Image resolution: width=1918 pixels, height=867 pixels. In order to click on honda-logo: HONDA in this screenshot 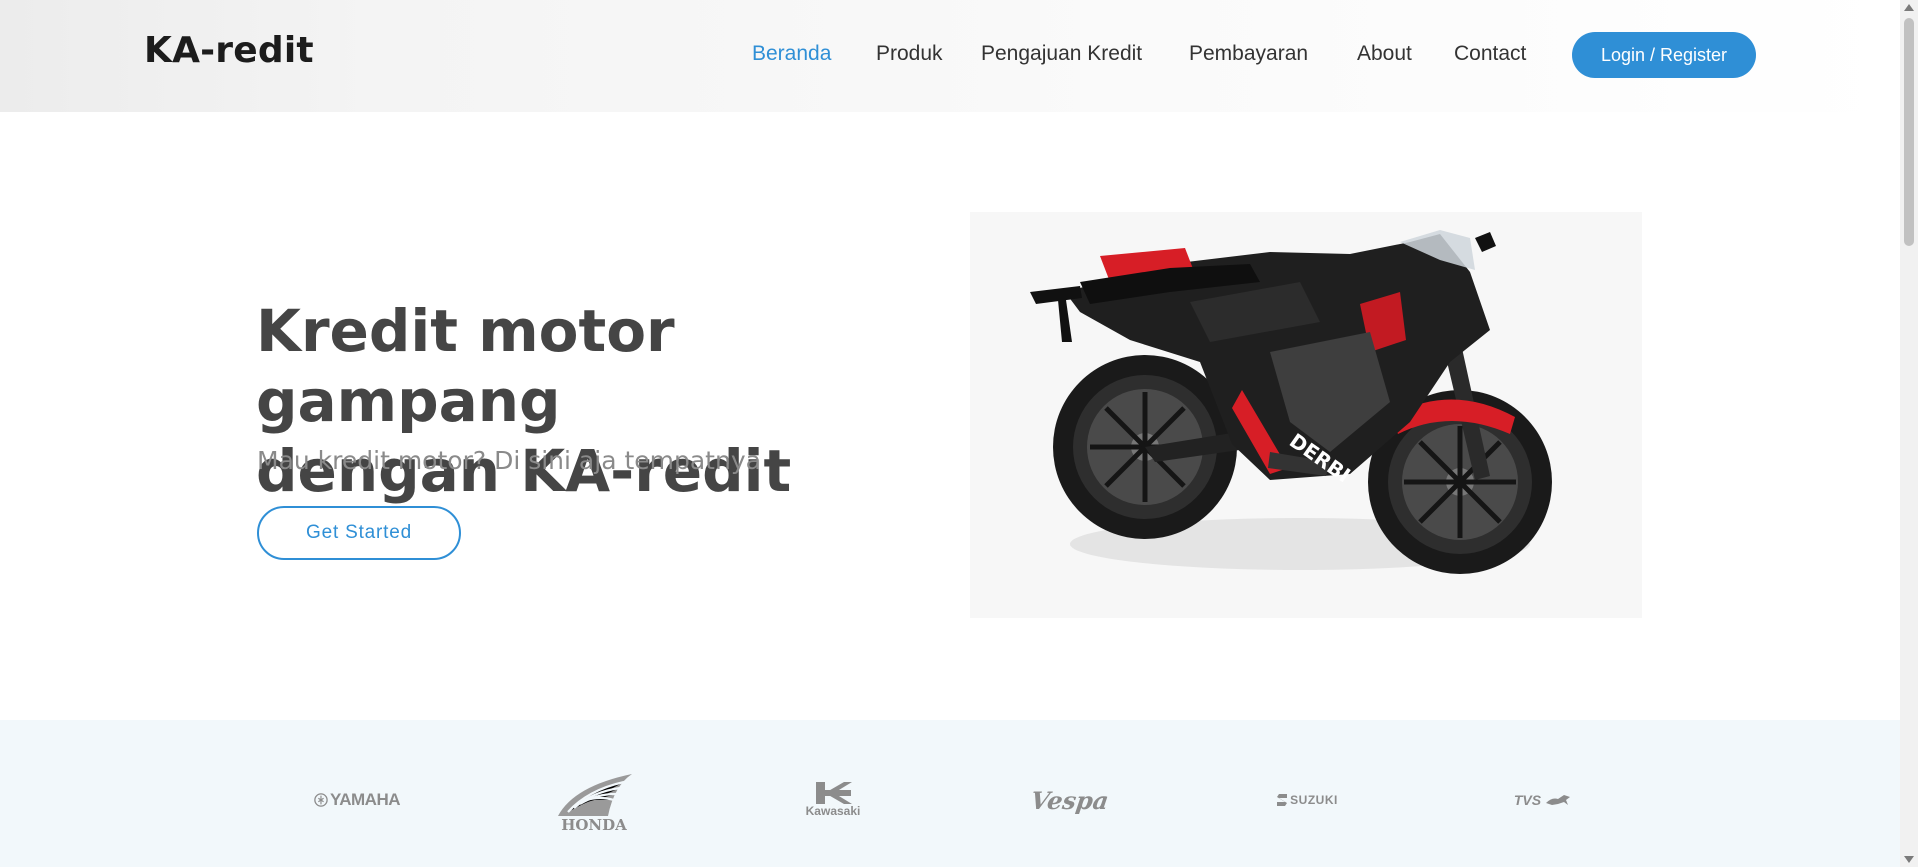, I will do `click(594, 803)`.